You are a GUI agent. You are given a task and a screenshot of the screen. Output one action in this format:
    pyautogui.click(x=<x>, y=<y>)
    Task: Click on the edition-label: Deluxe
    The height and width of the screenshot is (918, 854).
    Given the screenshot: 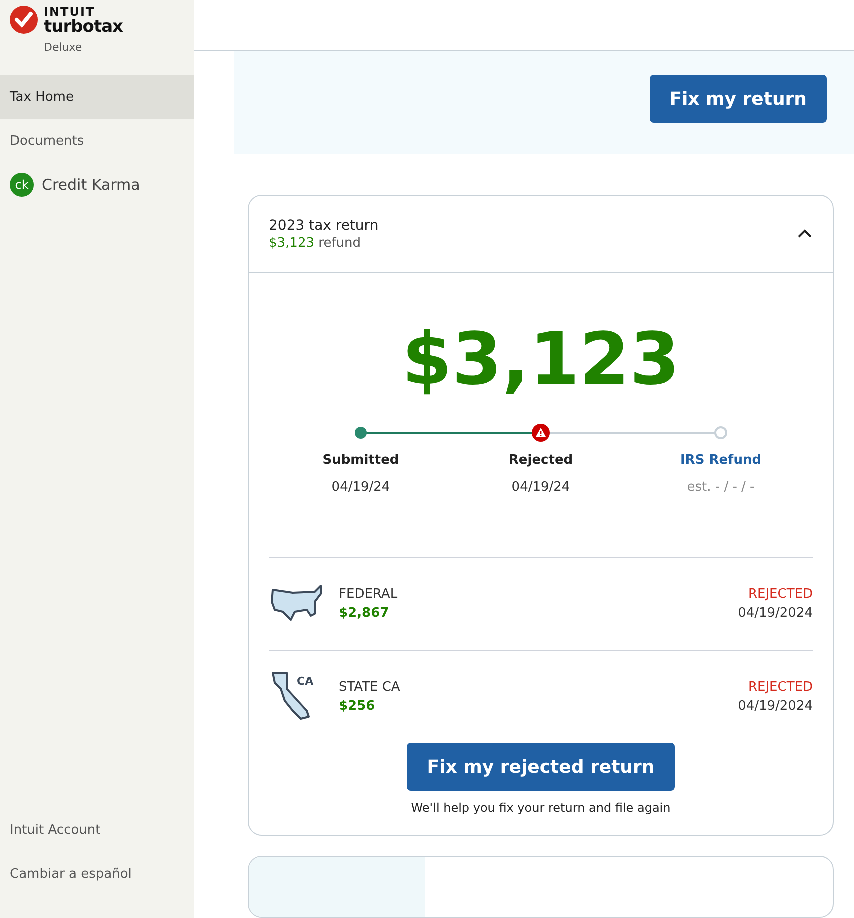 What is the action you would take?
    pyautogui.click(x=64, y=47)
    